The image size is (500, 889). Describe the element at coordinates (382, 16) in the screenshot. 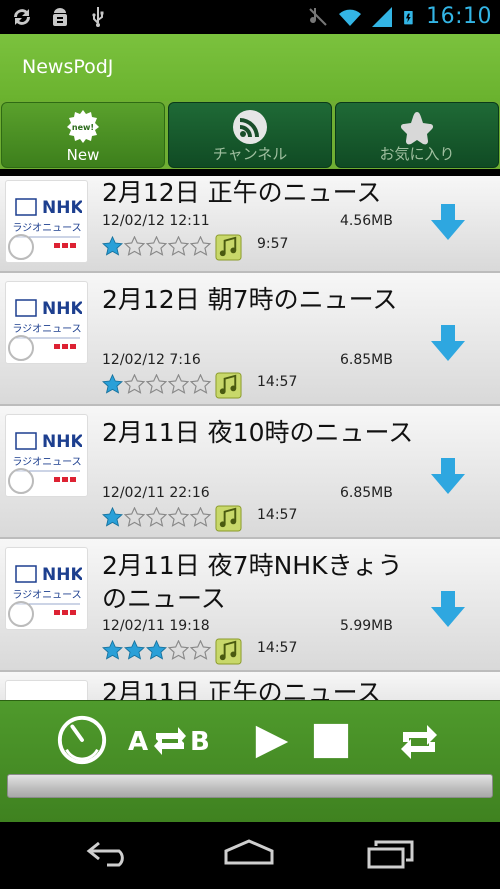

I see `signal-icon` at that location.